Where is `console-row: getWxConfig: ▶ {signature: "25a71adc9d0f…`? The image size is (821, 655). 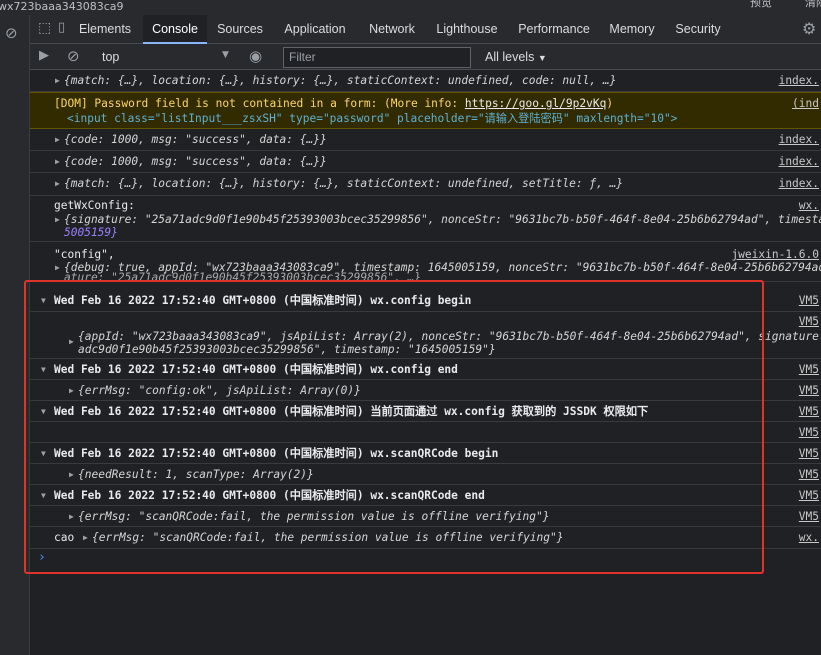
console-row: getWxConfig: ▶ {signature: "25a71adc9d0f… is located at coordinates (425, 219).